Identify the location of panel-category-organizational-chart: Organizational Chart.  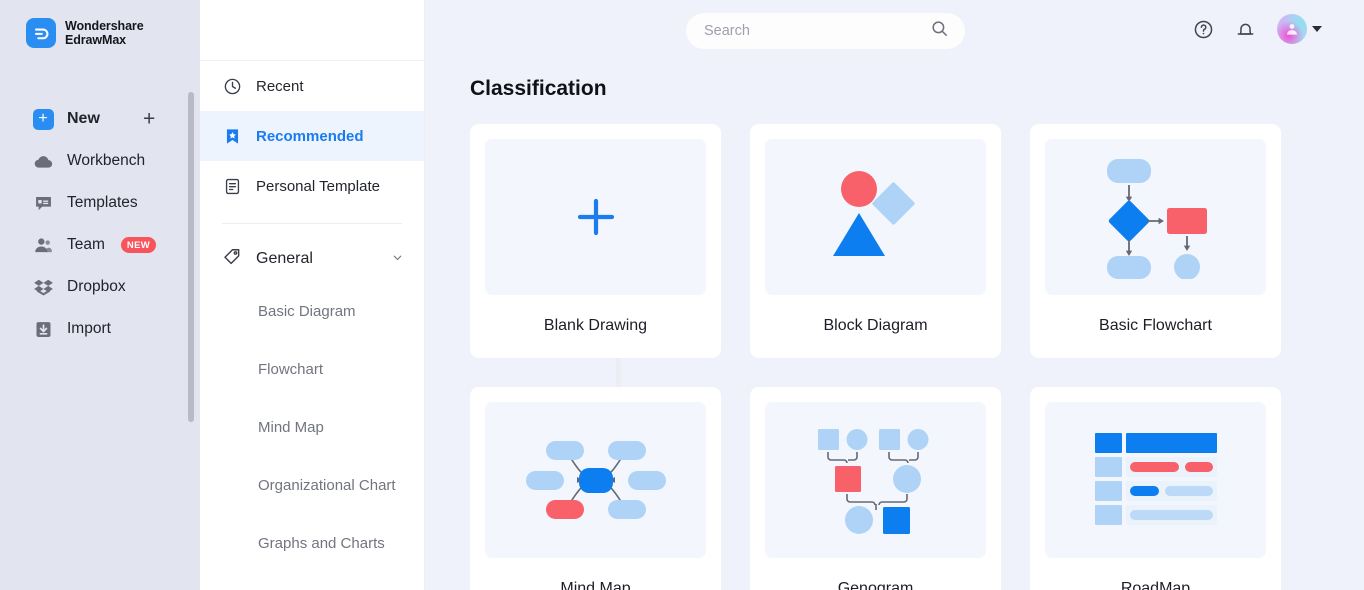
(312, 485).